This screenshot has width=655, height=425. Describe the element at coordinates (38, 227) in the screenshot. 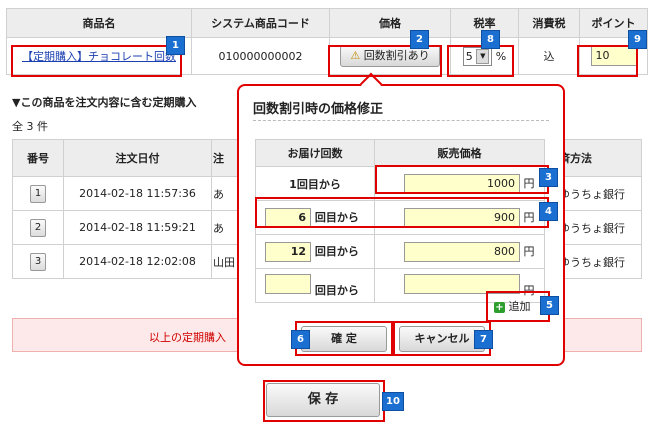

I see `order-number-button: 2` at that location.